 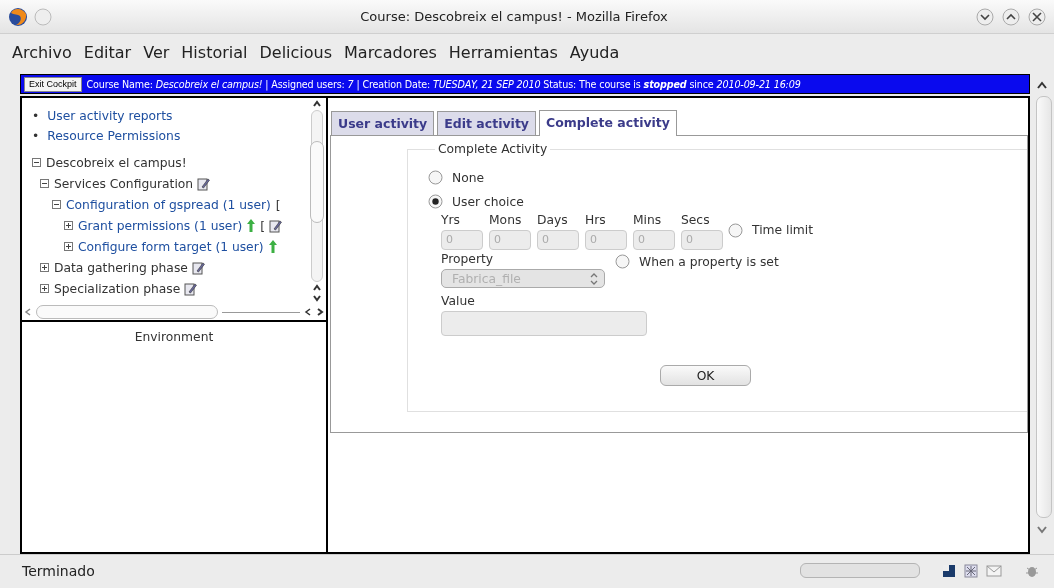 I want to click on status-text: Terminado, so click(x=58, y=570).